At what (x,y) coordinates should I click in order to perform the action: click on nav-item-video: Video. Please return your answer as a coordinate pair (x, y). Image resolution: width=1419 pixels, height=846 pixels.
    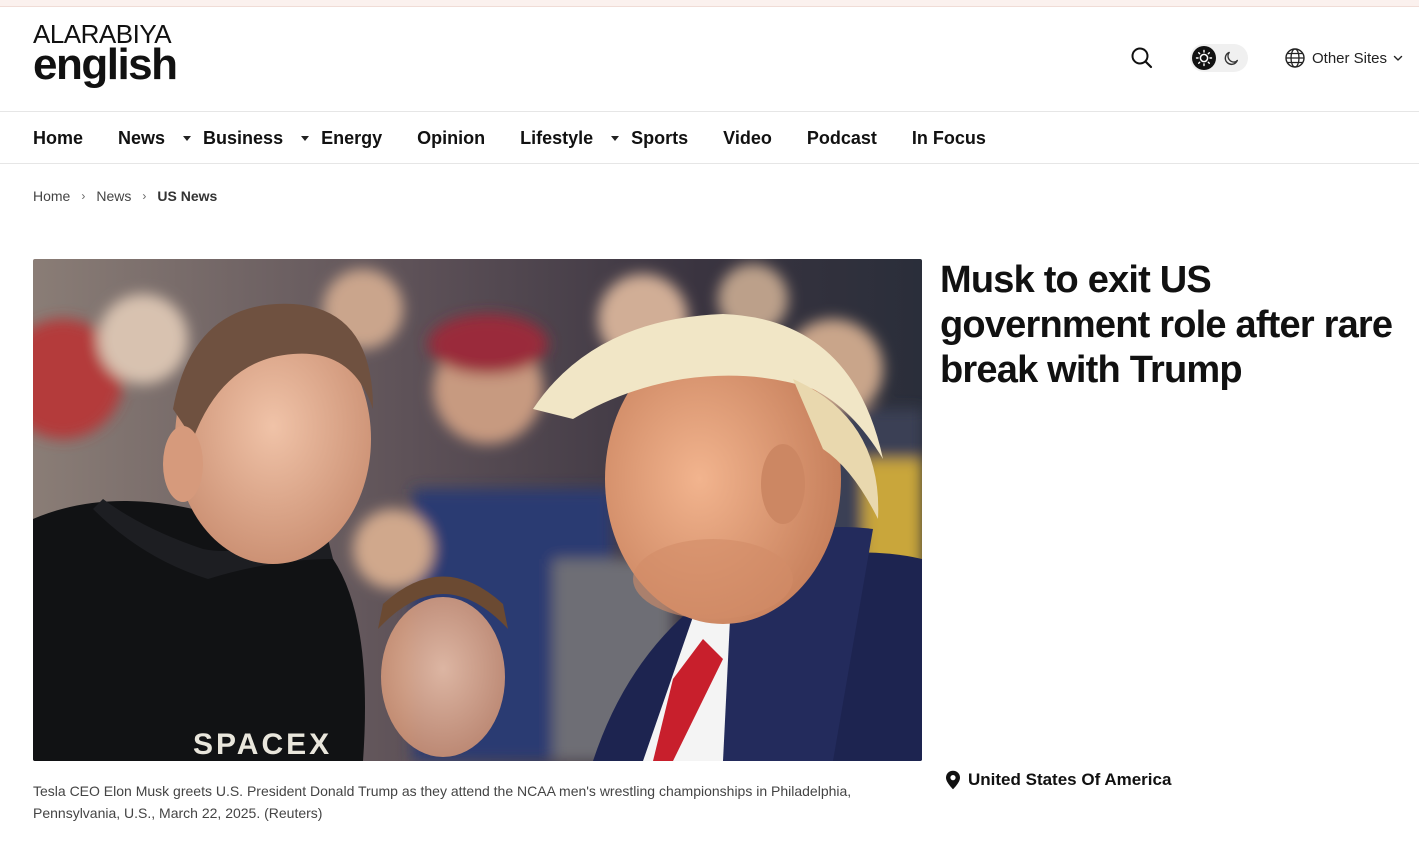
    Looking at the image, I should click on (747, 138).